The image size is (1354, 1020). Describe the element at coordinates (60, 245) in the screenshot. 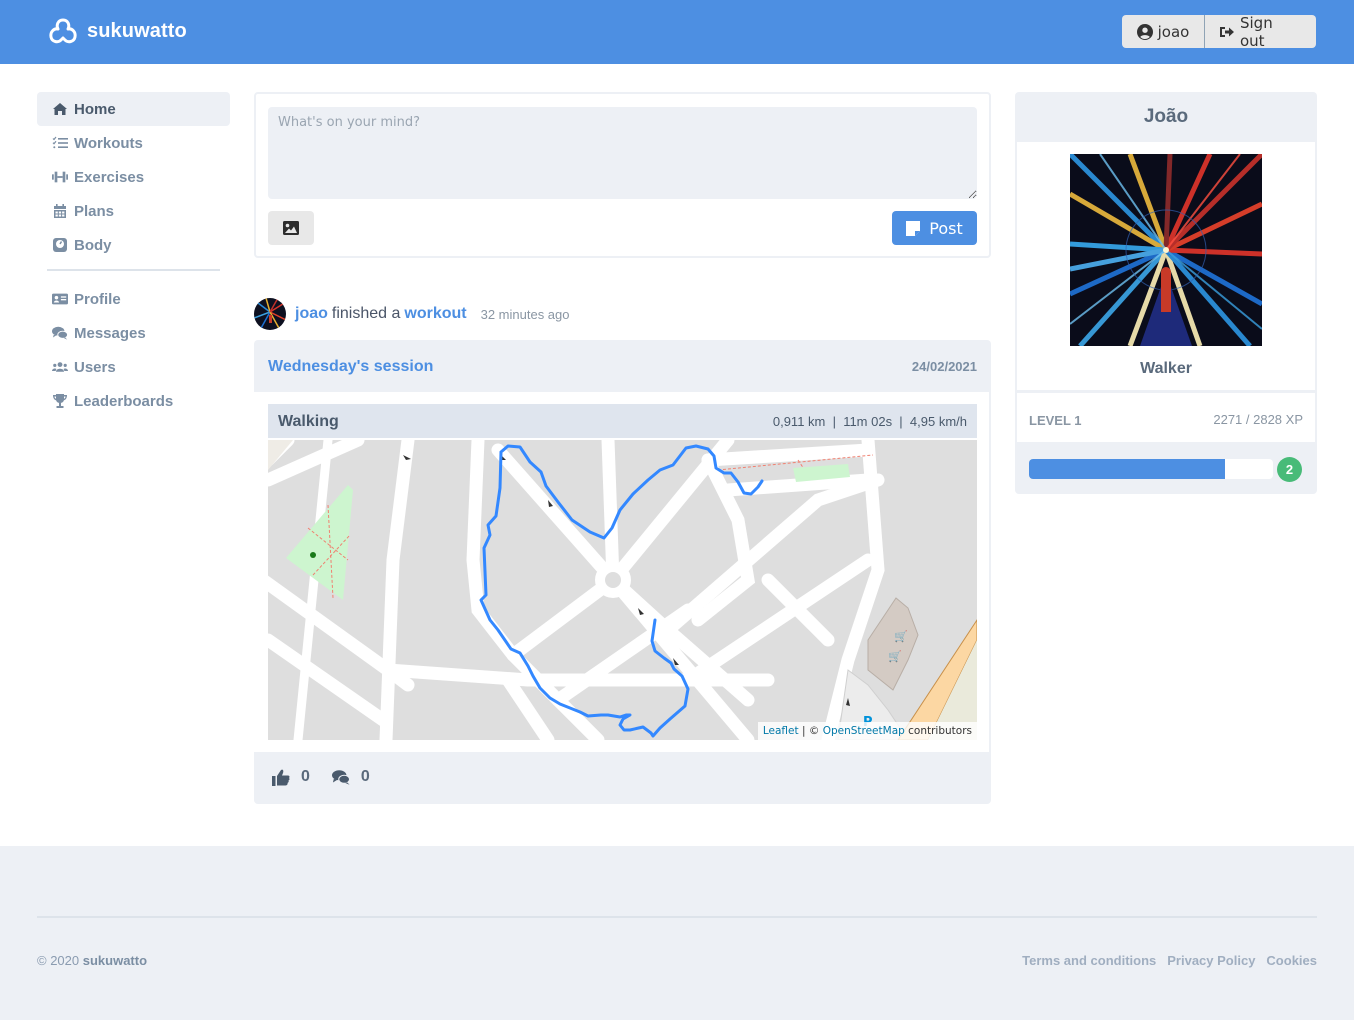

I see `weight-icon` at that location.